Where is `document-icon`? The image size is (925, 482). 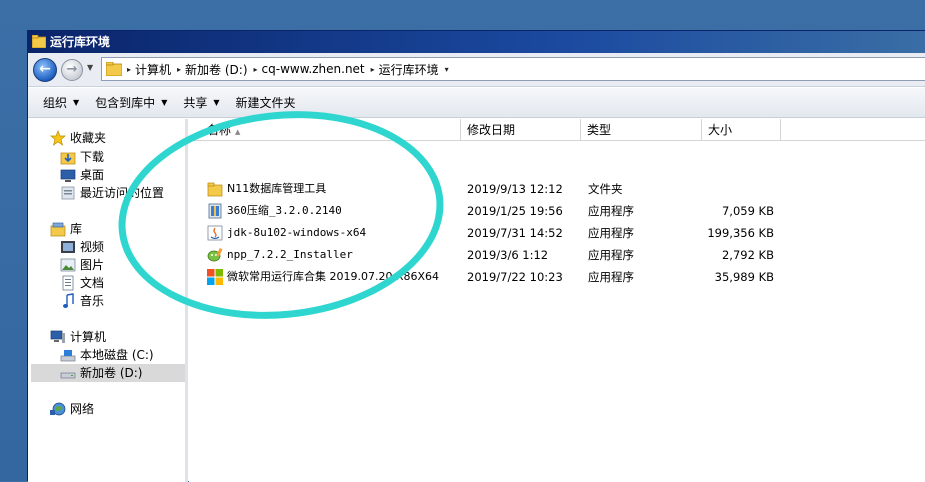 document-icon is located at coordinates (68, 283).